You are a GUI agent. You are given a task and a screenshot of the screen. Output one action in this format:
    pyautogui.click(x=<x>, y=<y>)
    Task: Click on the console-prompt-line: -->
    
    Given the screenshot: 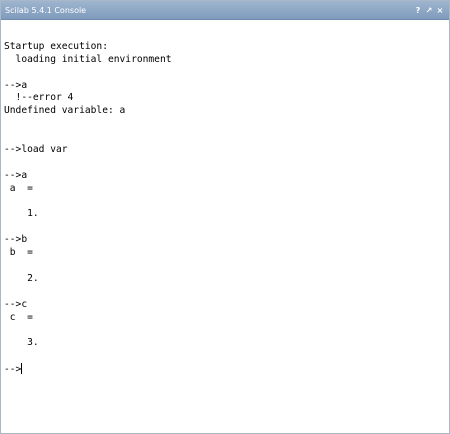 What is the action you would take?
    pyautogui.click(x=225, y=369)
    